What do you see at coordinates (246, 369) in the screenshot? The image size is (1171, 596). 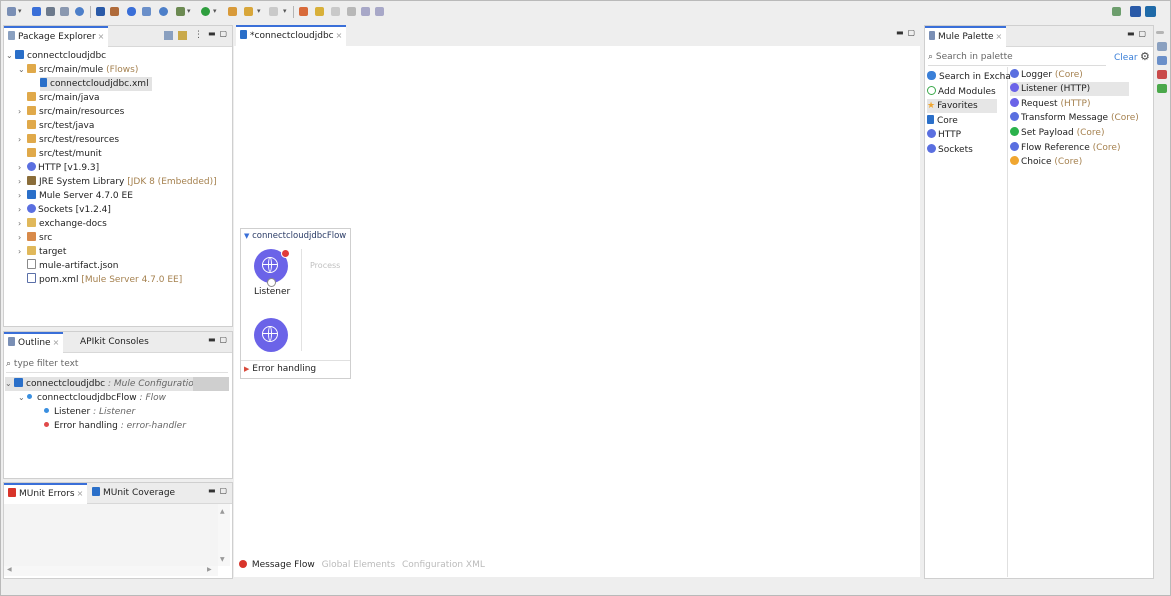 I see `expand-triangle-icon: ▶` at bounding box center [246, 369].